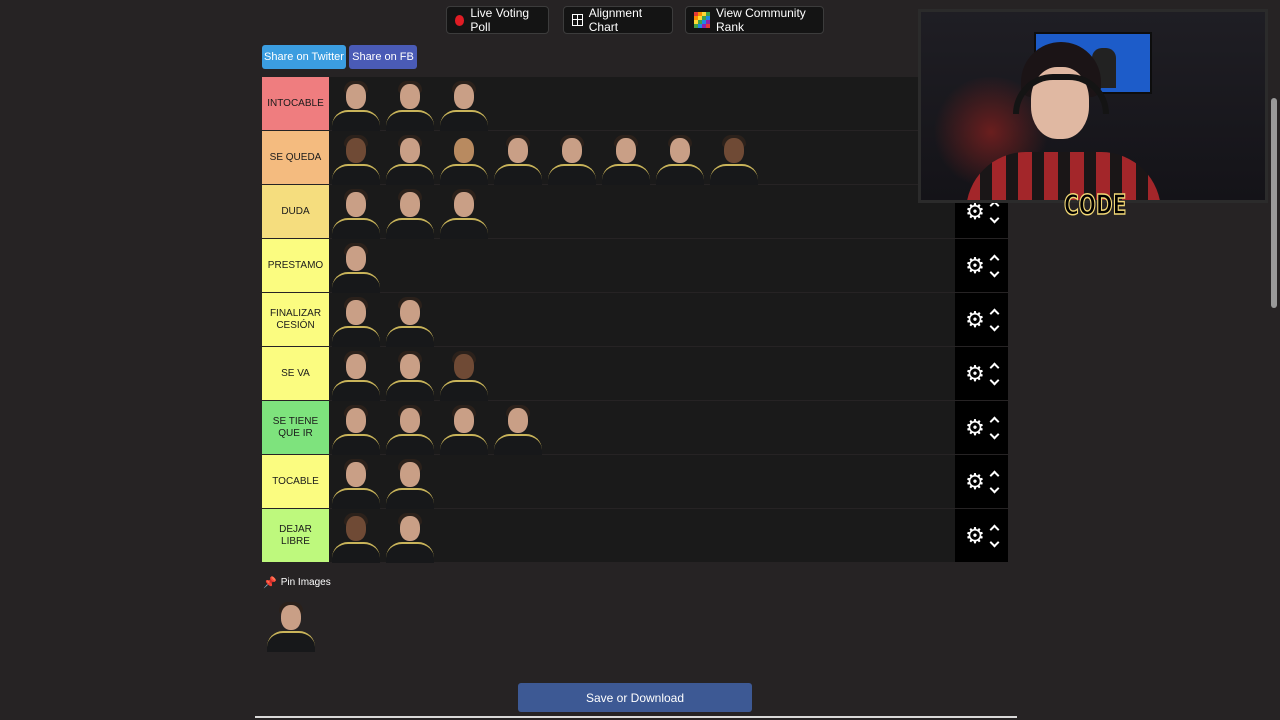 The width and height of the screenshot is (1280, 720). I want to click on tier-label: DUDA, so click(295, 211).